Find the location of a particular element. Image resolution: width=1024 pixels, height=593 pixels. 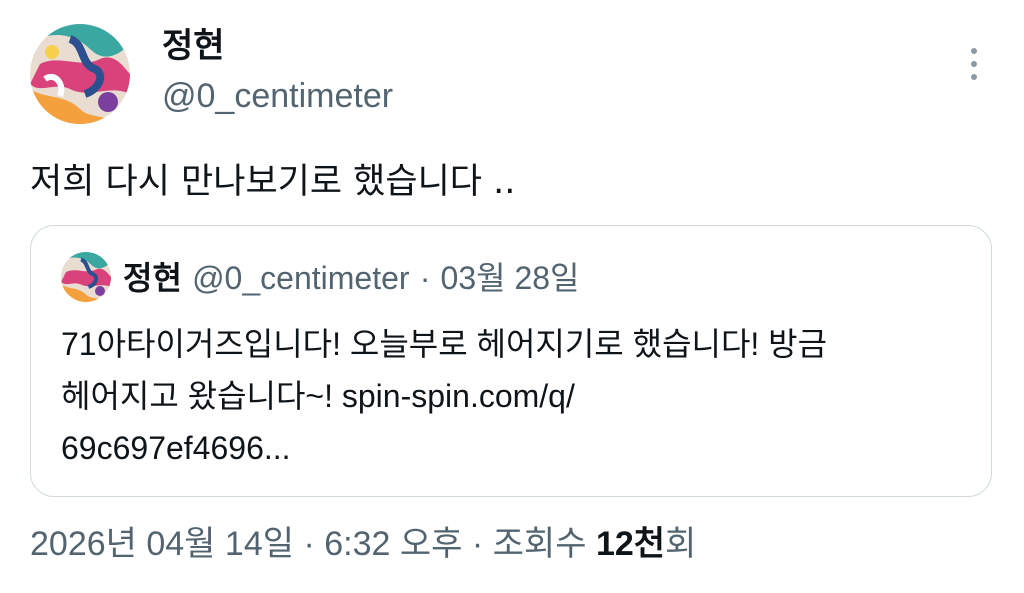

tweet-date: 2026년 04월 14일 is located at coordinates (162, 544).